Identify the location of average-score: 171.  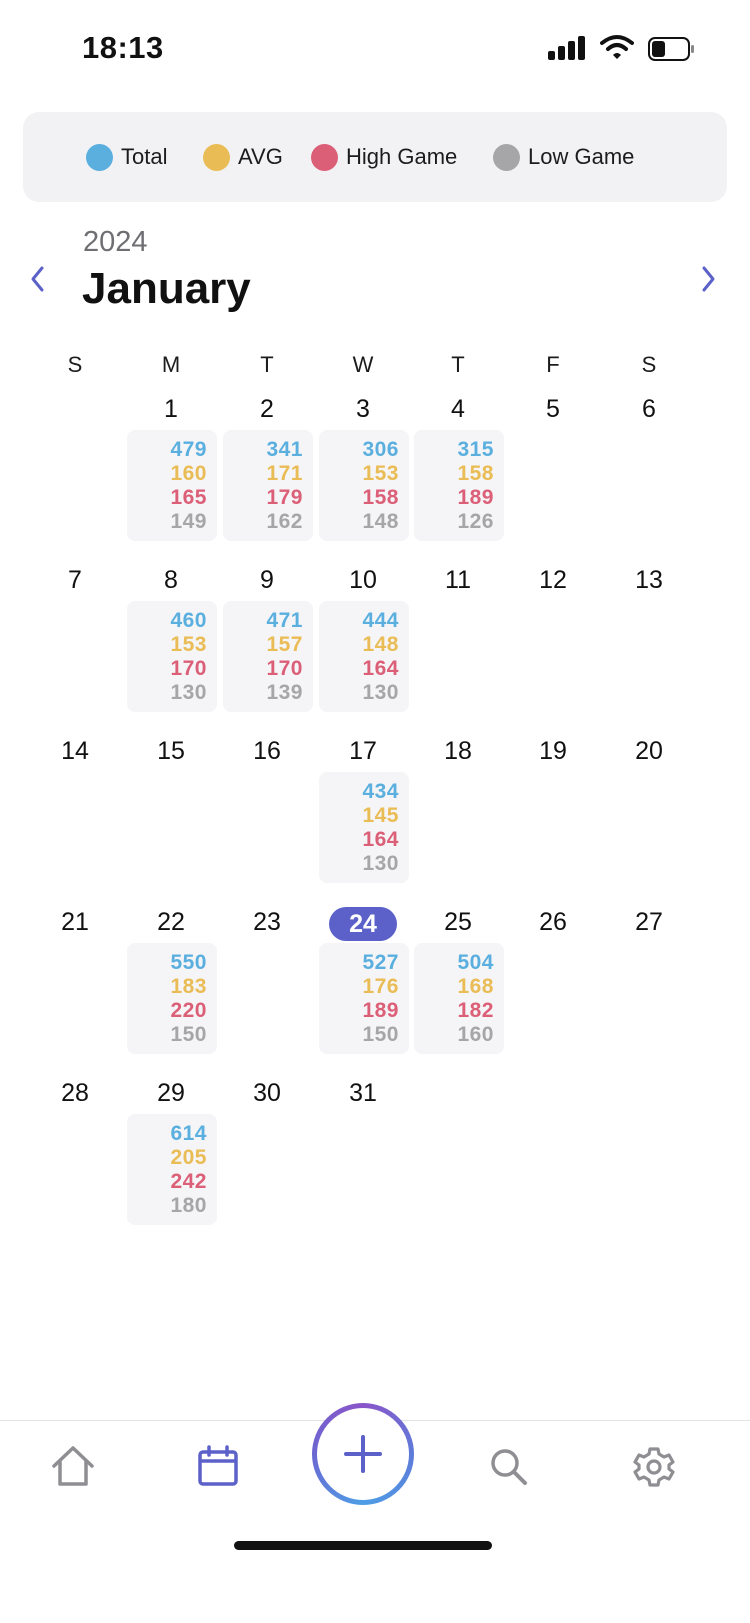
(284, 473).